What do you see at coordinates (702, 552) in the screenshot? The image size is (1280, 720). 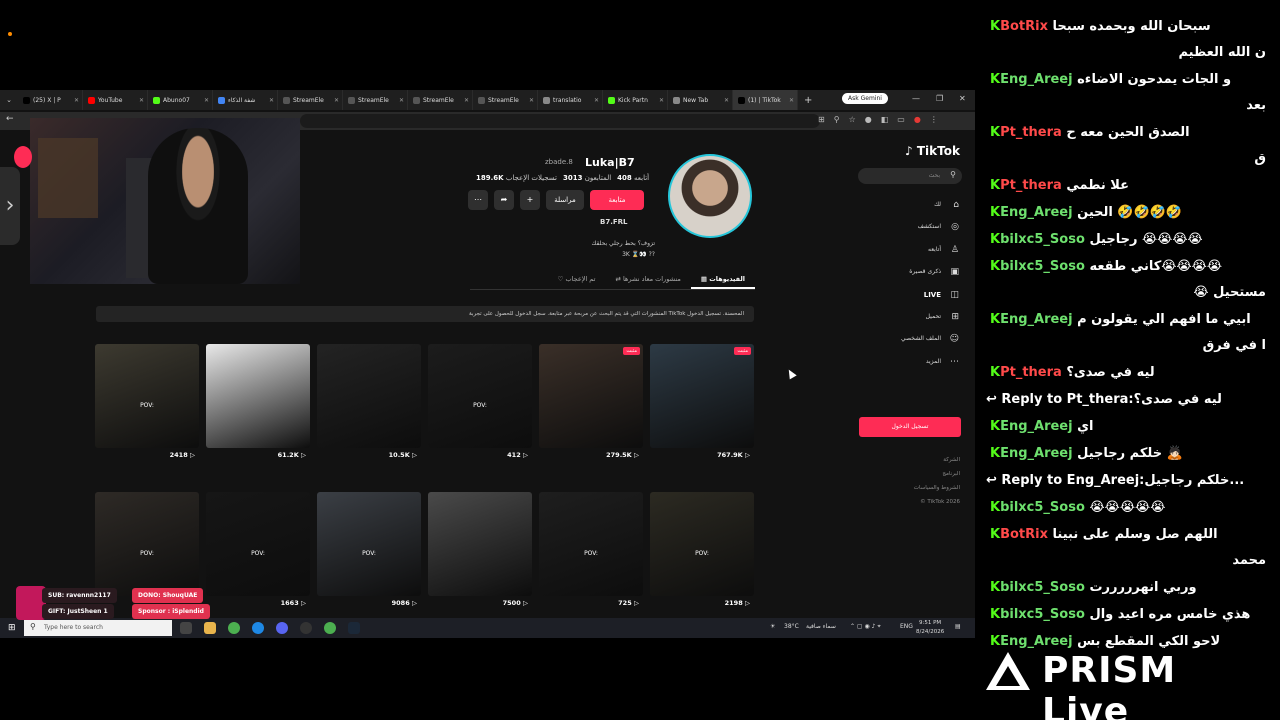 I see `video-thumbnail: POV: 2198 ▷` at bounding box center [702, 552].